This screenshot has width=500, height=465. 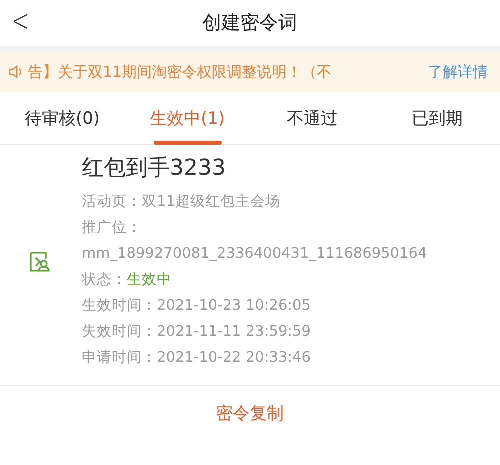 What do you see at coordinates (255, 254) in the screenshot?
I see `info-line: mm_1899270081_2336400431_111686950164` at bounding box center [255, 254].